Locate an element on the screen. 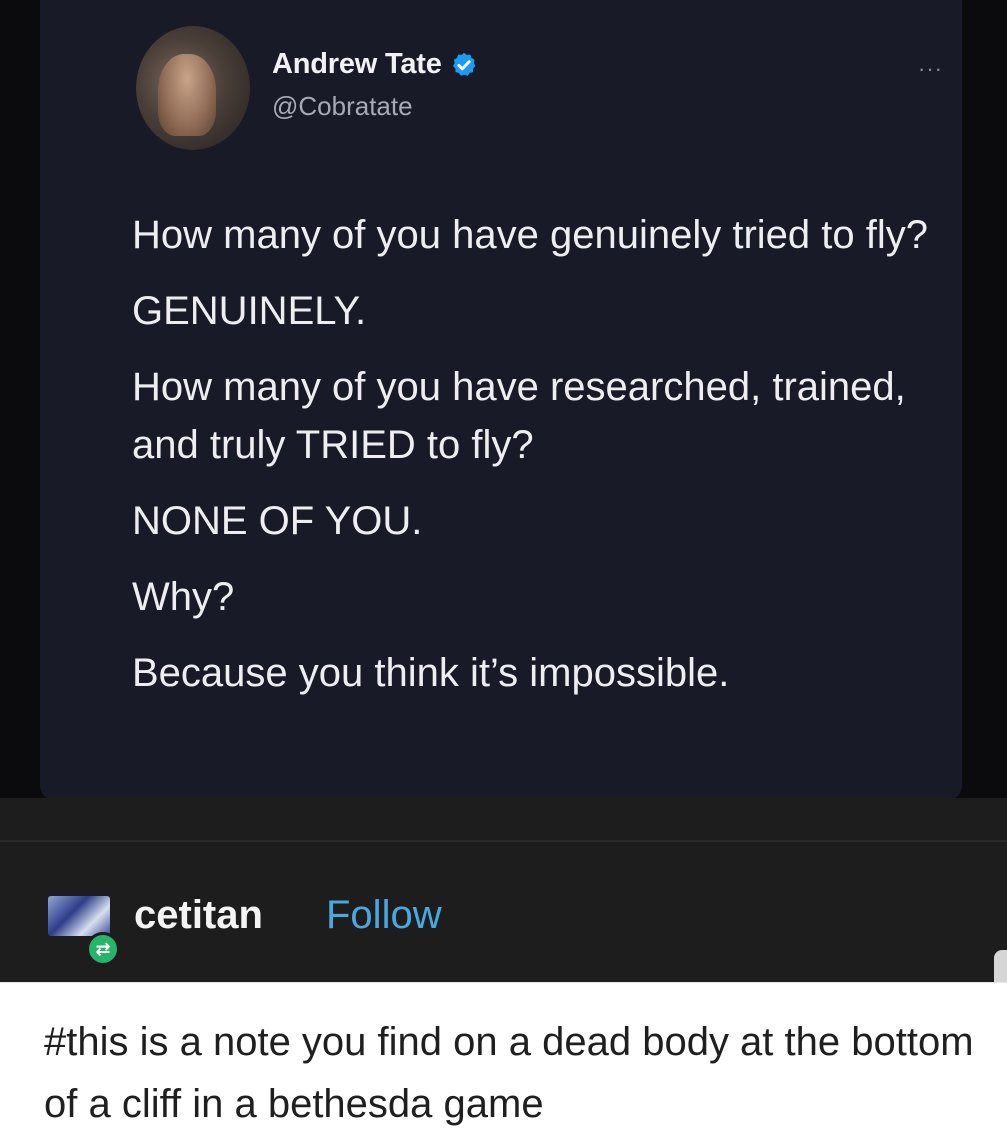  follow-button: Follow is located at coordinates (384, 915).